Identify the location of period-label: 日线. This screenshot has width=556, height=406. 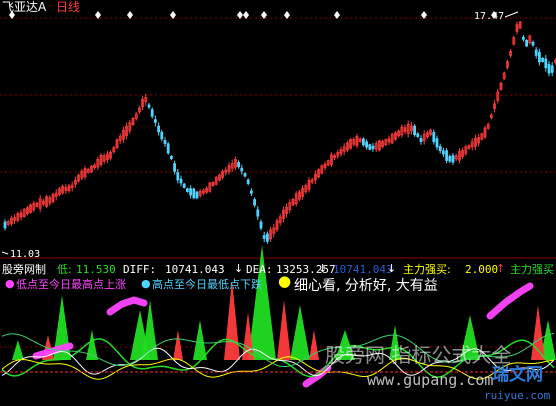
(68, 7).